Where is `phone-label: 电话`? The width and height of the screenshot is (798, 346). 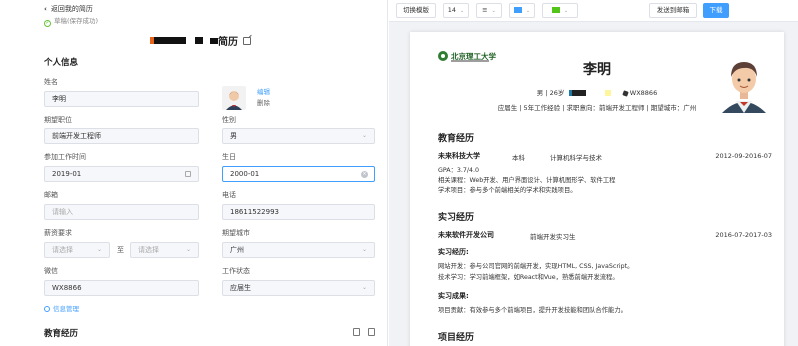
phone-label: 电话 is located at coordinates (229, 195).